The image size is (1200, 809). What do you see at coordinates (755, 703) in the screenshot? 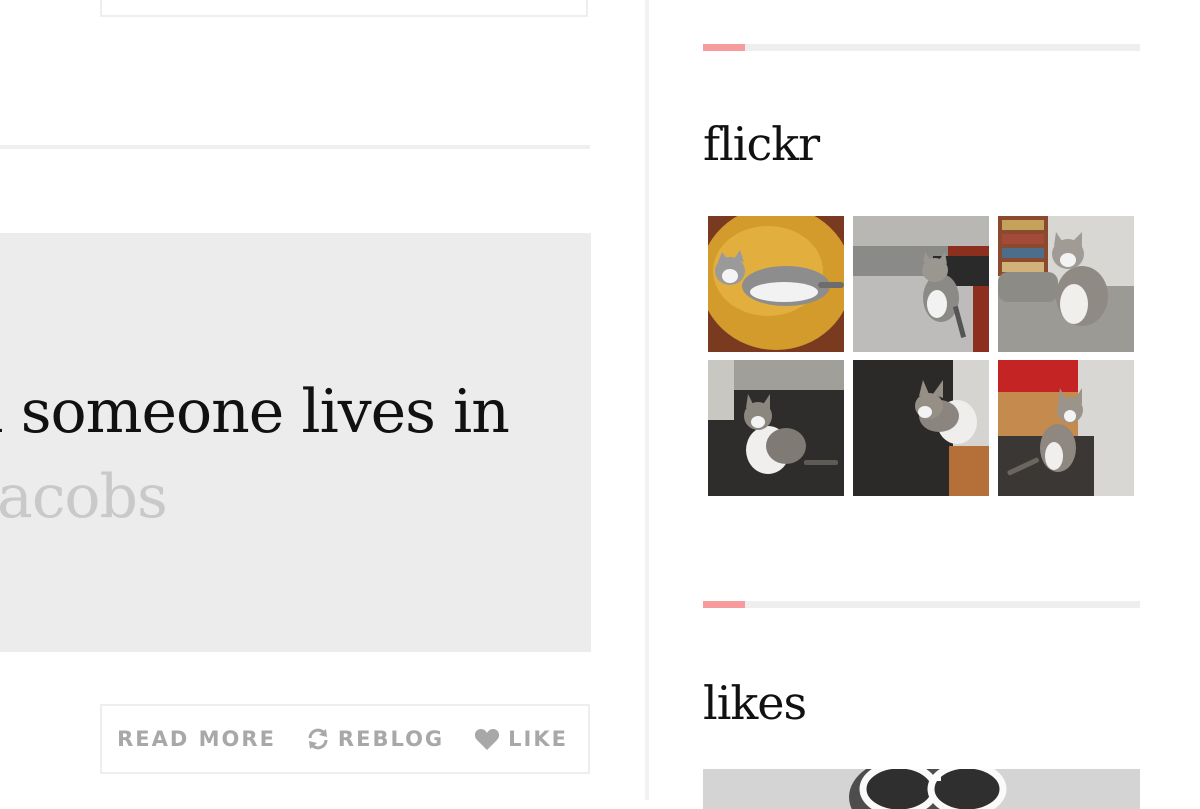
I see `likes-widget-title: likes` at bounding box center [755, 703].